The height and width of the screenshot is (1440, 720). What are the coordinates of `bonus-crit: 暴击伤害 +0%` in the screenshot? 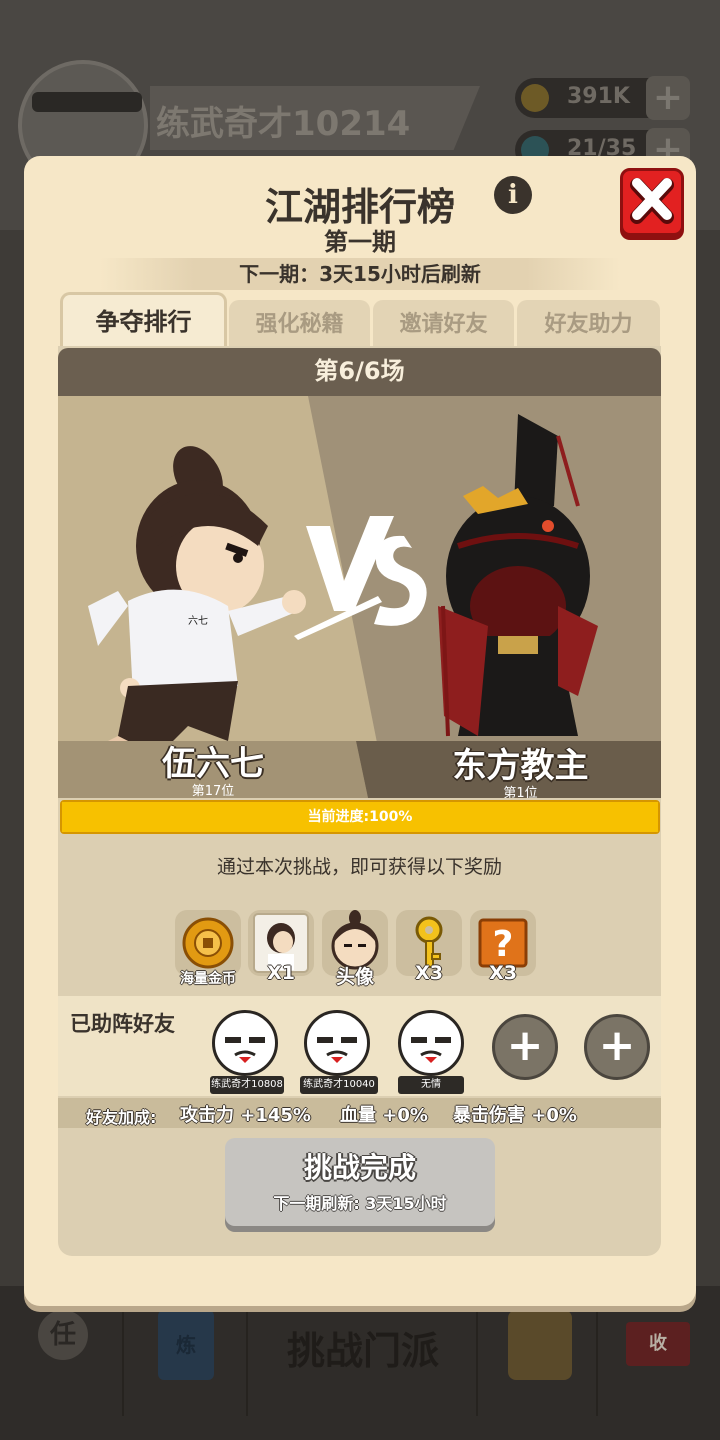 It's located at (515, 1115).